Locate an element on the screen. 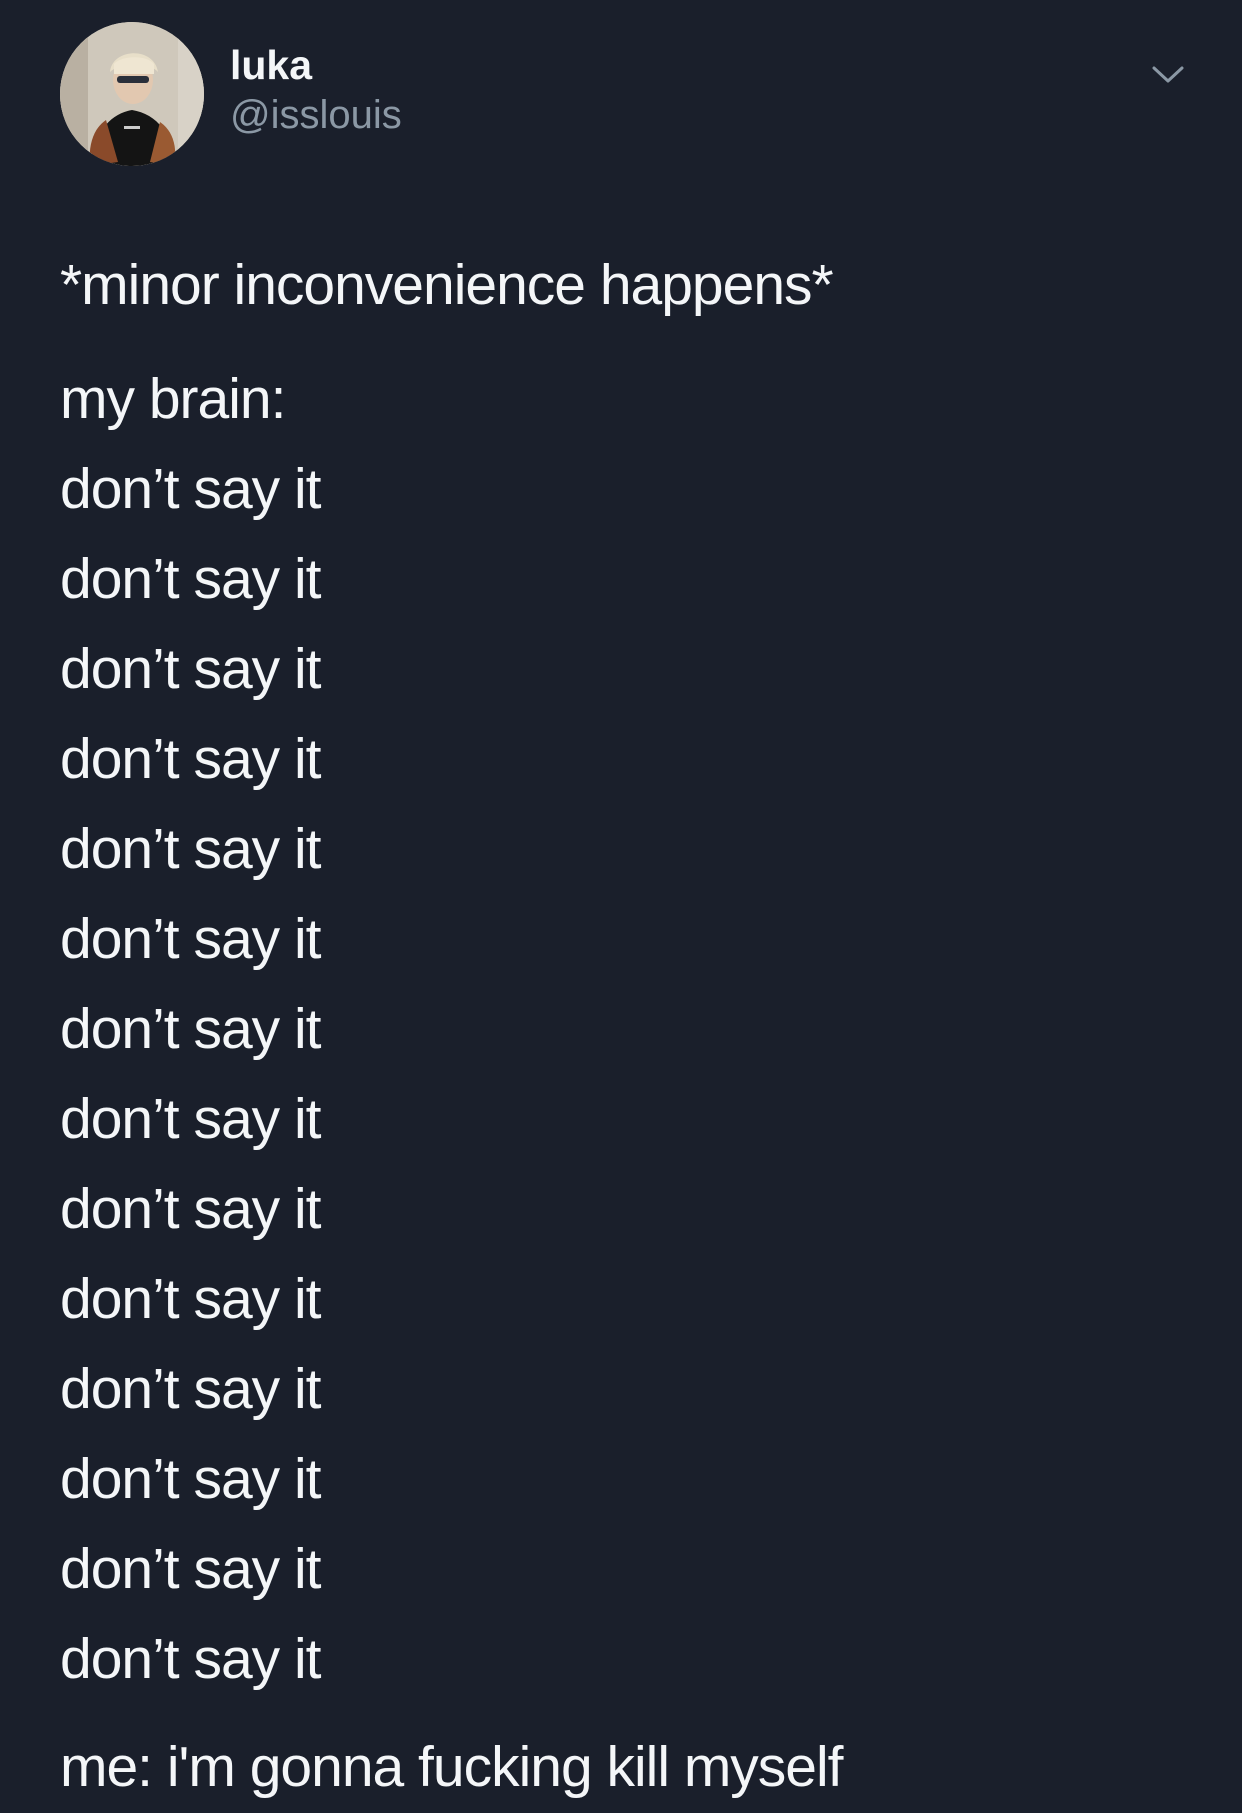 This screenshot has height=1813, width=1242. user-handle: @isslouis is located at coordinates (316, 115).